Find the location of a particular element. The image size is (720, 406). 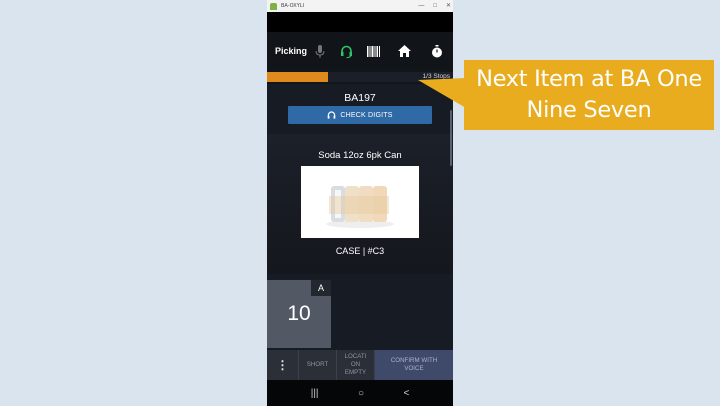

unit-of-measure: CASE | #C3 is located at coordinates (360, 251).